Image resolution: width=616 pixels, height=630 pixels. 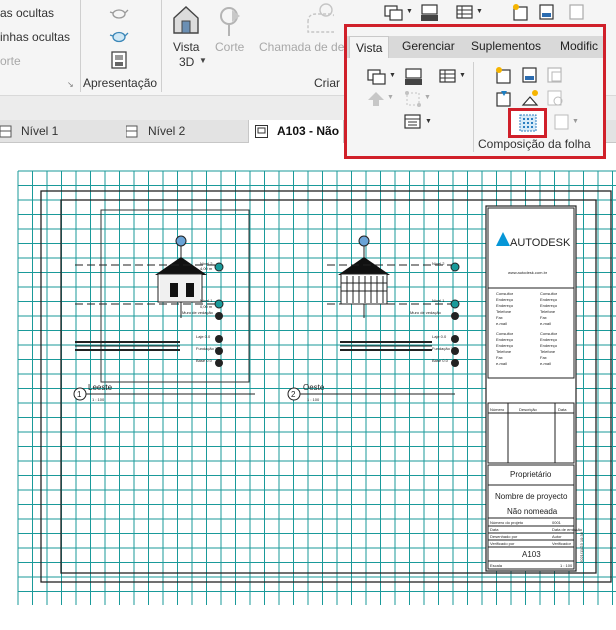 What do you see at coordinates (549, 293) in the screenshot?
I see `consultant-line-right: Consultor` at bounding box center [549, 293].